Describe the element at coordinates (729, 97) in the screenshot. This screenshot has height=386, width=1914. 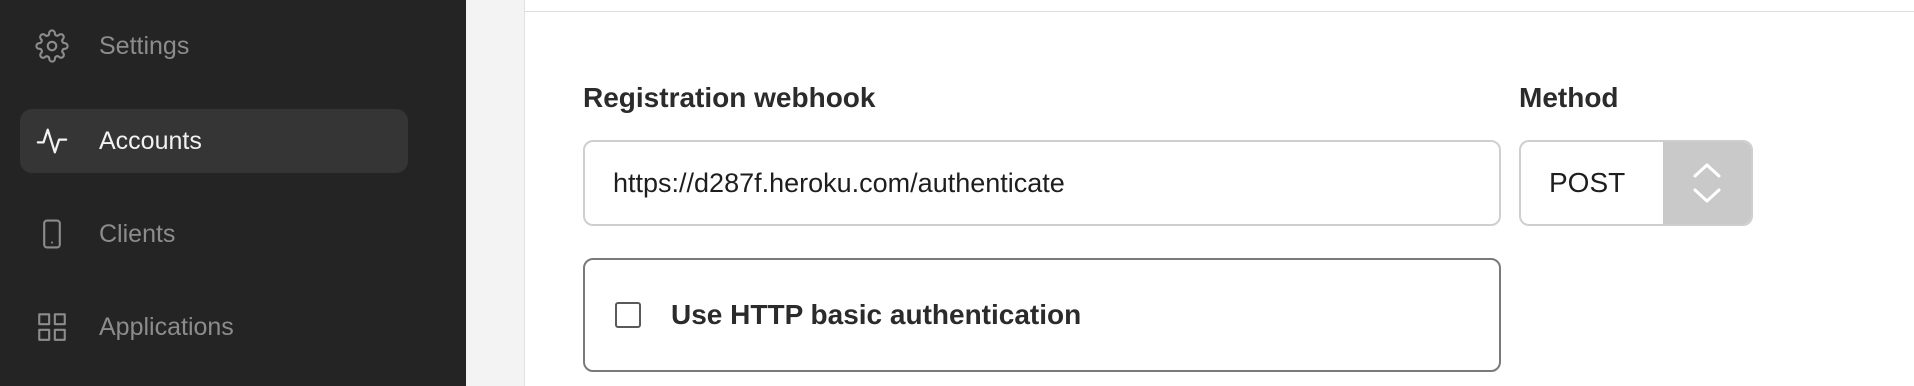
I see `webhook-label: Registration webhook` at that location.